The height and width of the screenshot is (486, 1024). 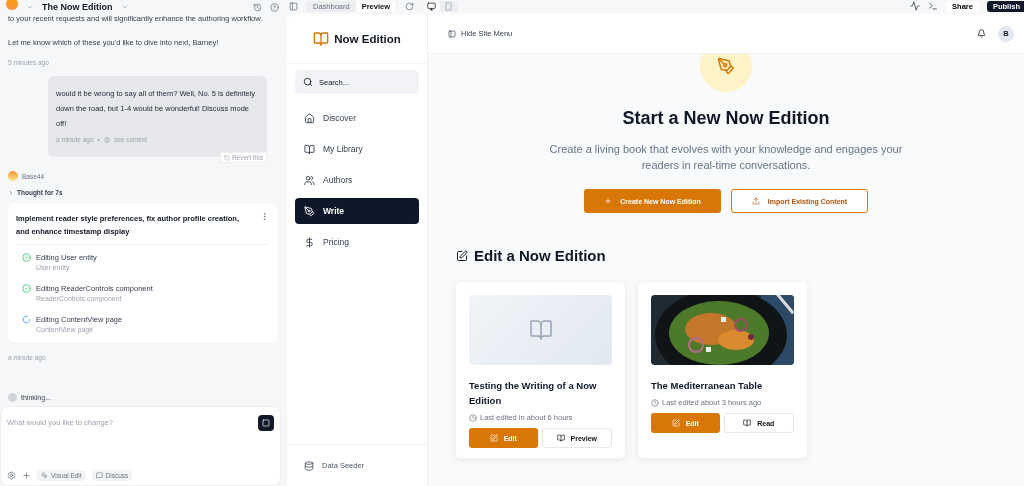 I want to click on upload-icon, so click(x=755, y=201).